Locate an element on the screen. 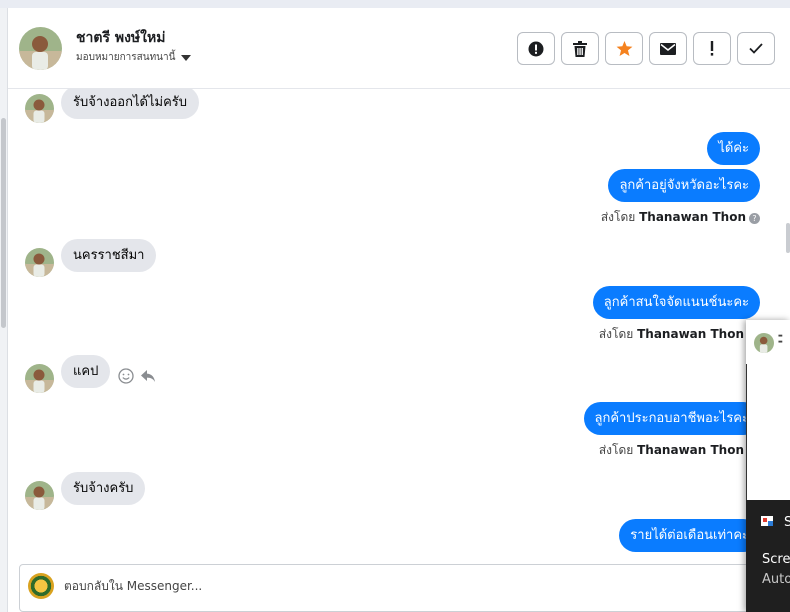 The image size is (790, 612). mark-unread-button is located at coordinates (668, 48).